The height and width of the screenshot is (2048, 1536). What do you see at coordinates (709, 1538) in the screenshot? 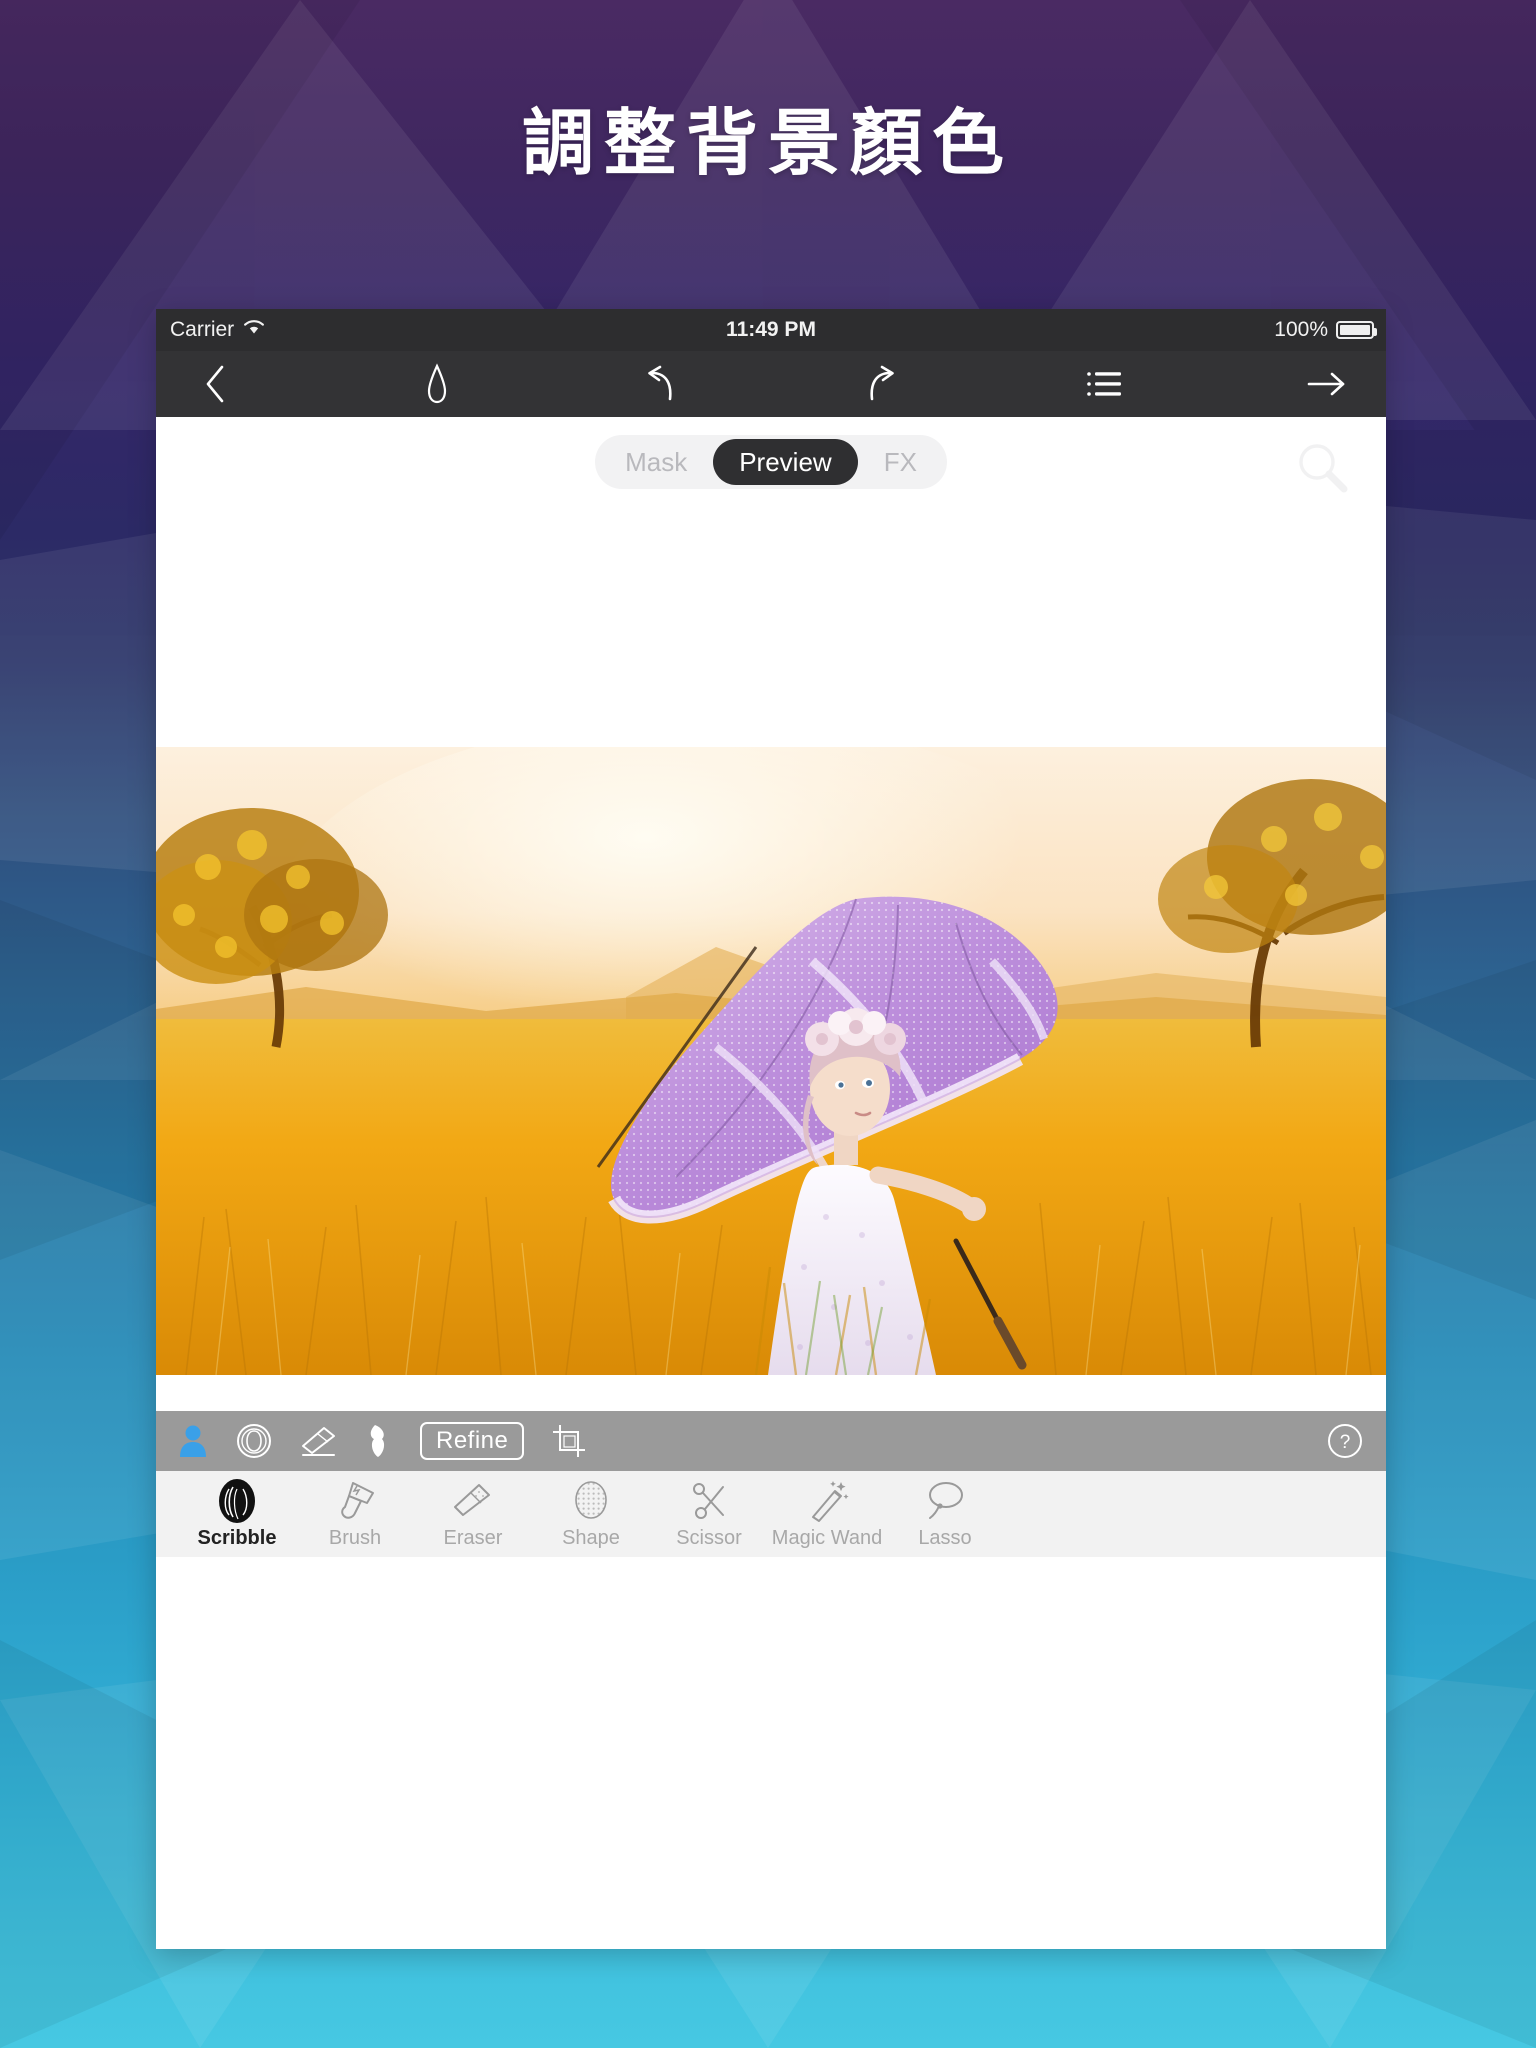
I see `tool-tab-label: Scissor` at bounding box center [709, 1538].